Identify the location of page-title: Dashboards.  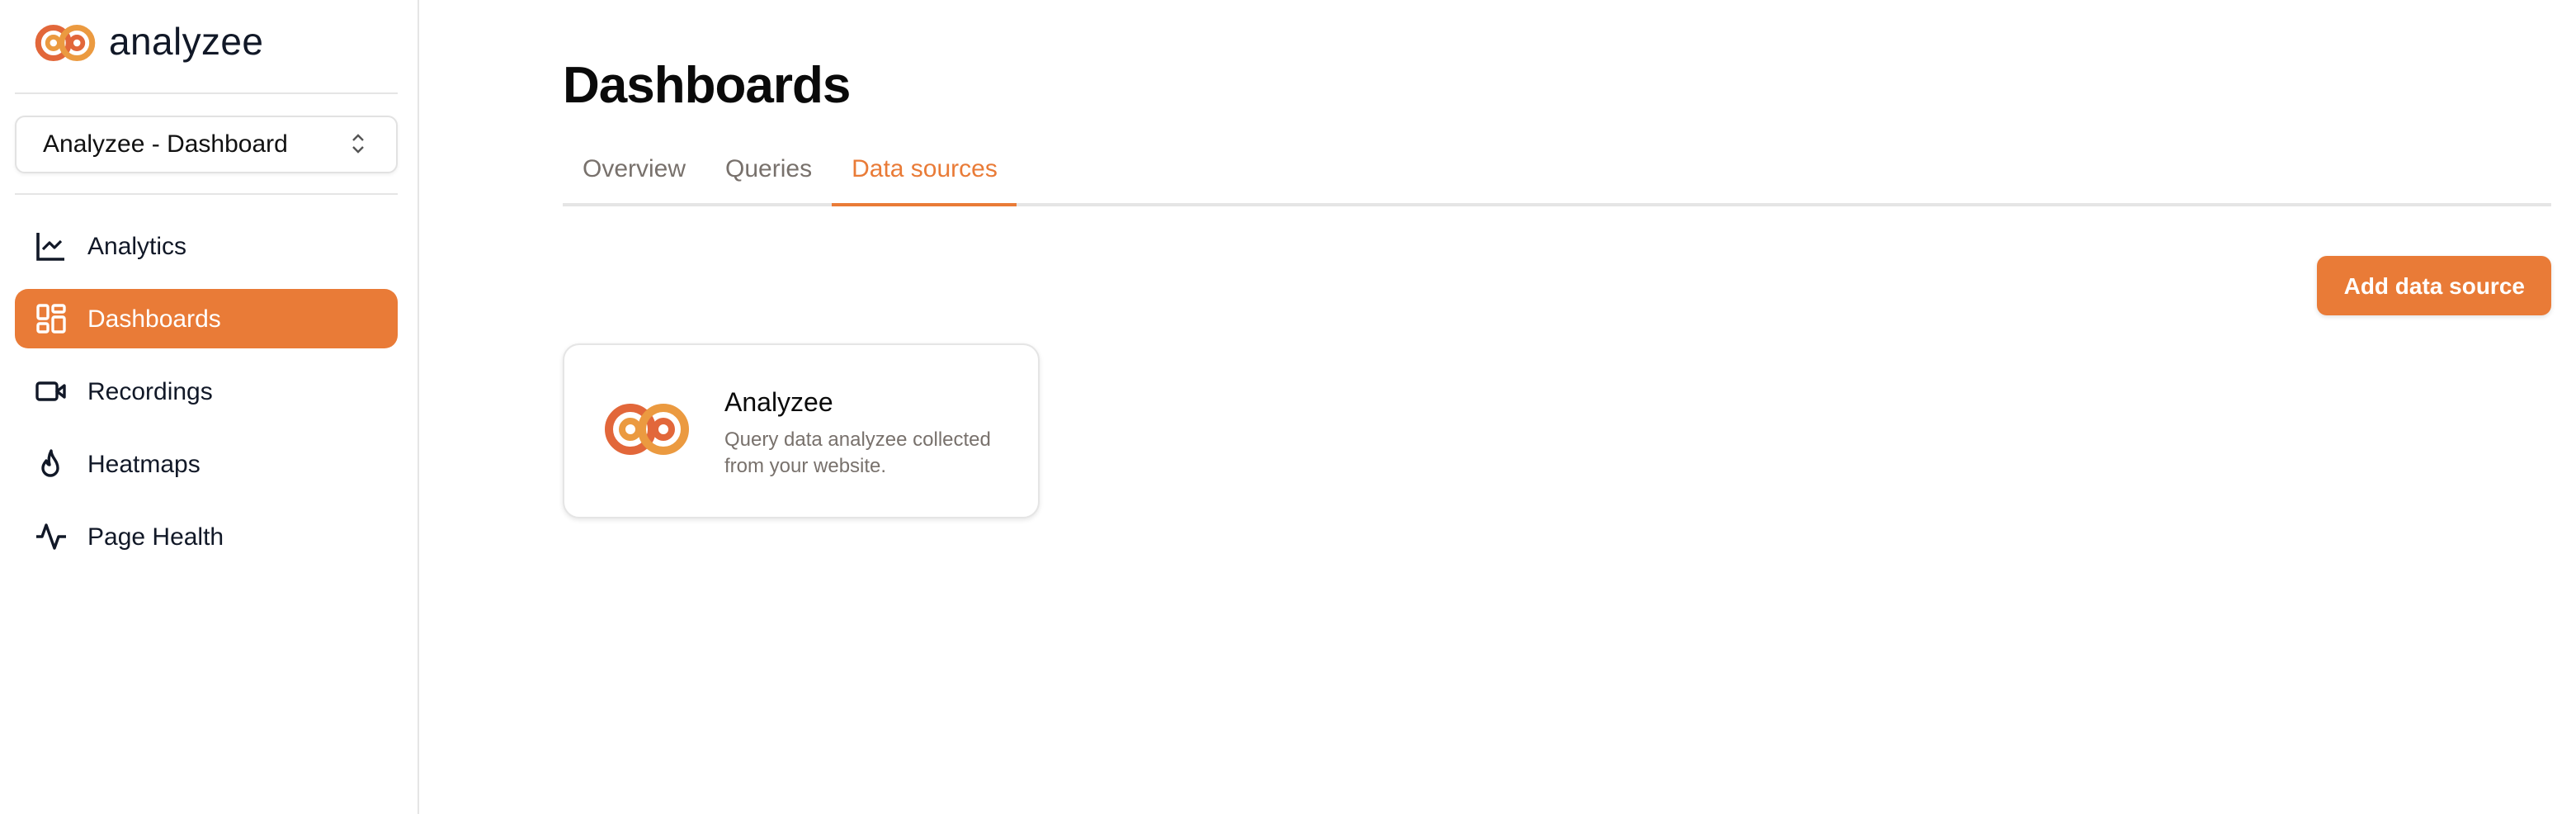
(707, 85).